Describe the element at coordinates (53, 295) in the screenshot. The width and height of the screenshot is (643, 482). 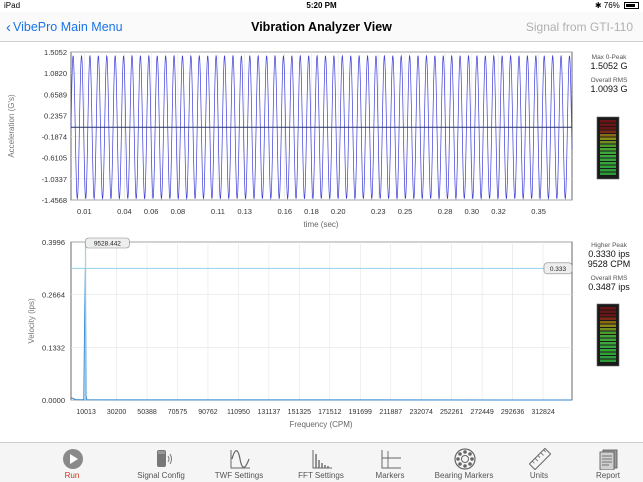
I see `fft-y-tick-label: 0.2664` at that location.